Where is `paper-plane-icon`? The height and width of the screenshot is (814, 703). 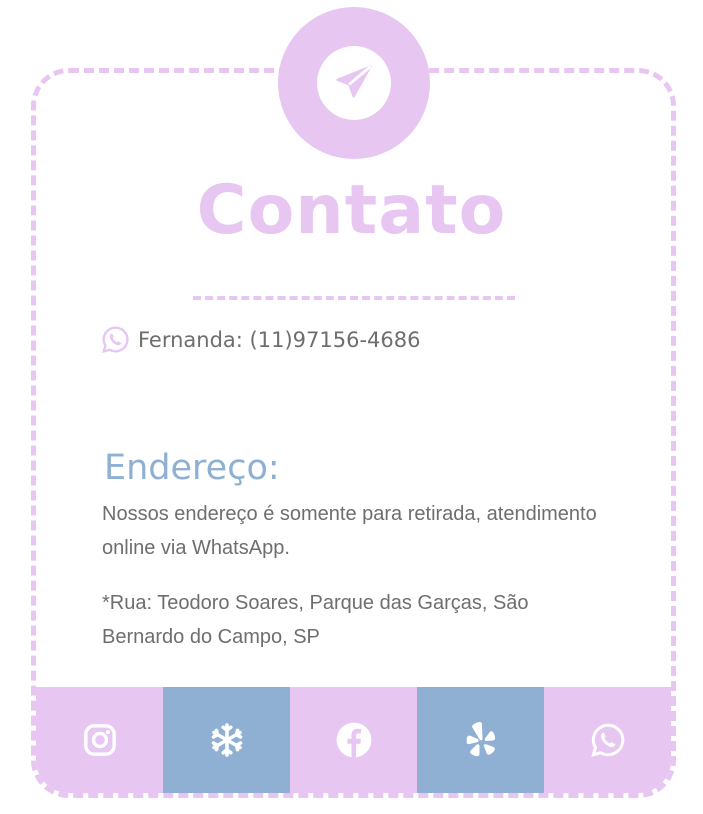
paper-plane-icon is located at coordinates (354, 81).